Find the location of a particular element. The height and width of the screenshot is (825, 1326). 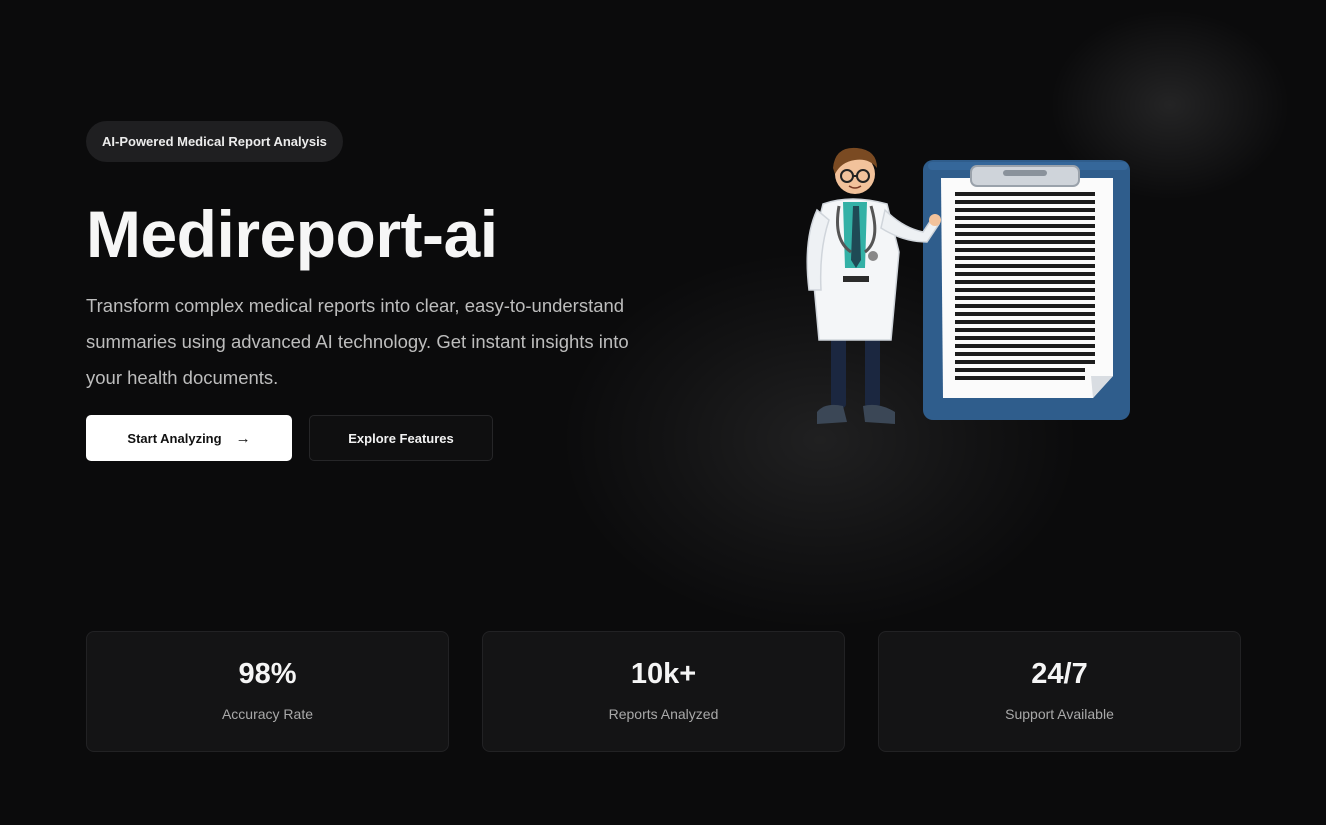

stat-card-support: 24/7 Support Available is located at coordinates (1059, 691).